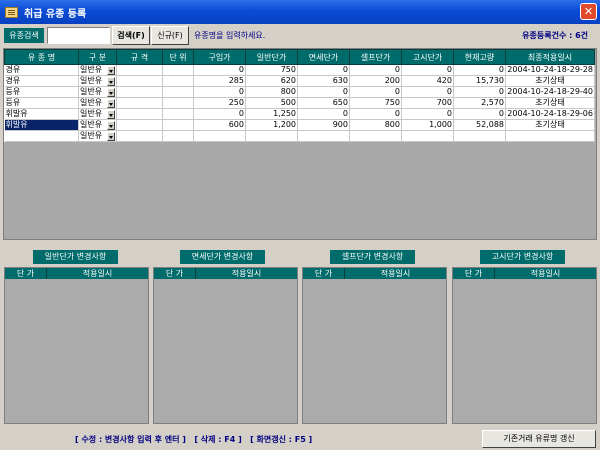 The width and height of the screenshot is (600, 450). Describe the element at coordinates (271, 103) in the screenshot. I see `cell-general: 500` at that location.